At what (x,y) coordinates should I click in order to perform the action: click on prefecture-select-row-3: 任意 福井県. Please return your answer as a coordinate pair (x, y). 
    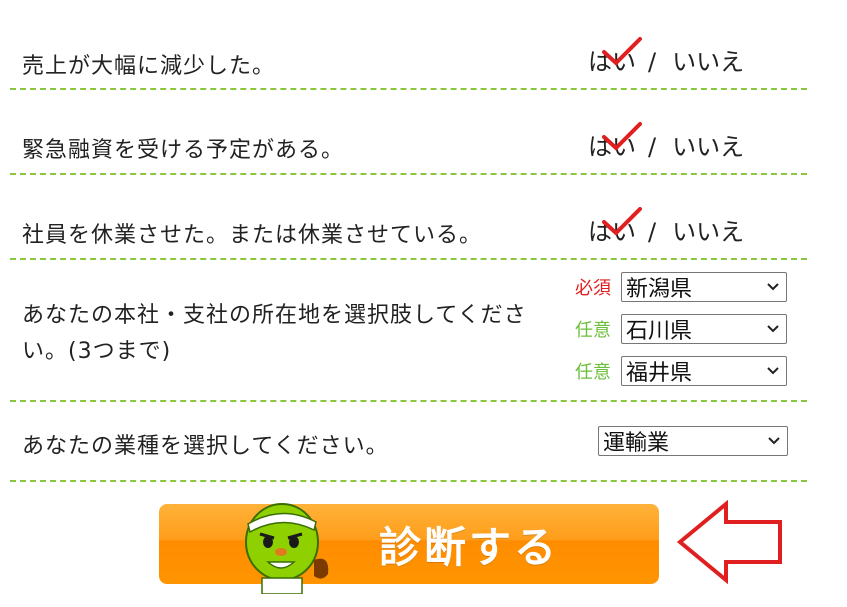
    Looking at the image, I should click on (681, 371).